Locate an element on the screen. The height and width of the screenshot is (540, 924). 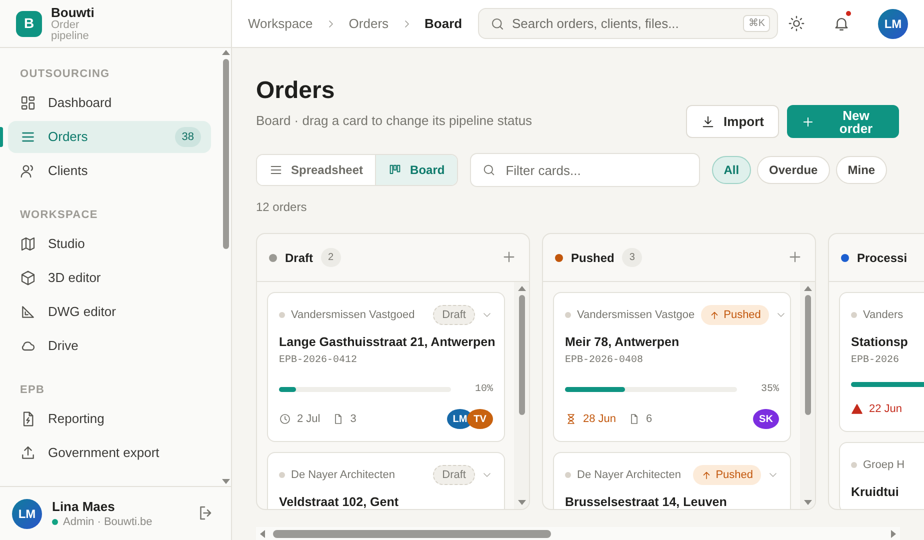
card-title: Lange Gasthuisstraat 21, Antwerpen is located at coordinates (386, 342).